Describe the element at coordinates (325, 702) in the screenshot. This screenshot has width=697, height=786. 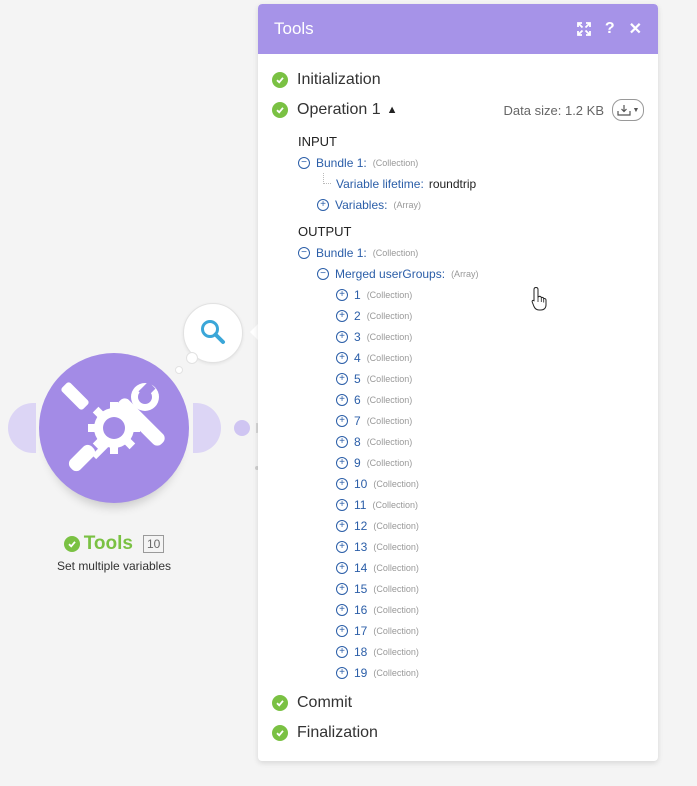
I see `section-label: Commit` at that location.